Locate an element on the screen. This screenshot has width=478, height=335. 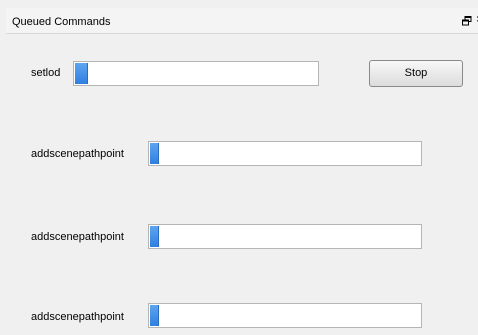
panel-title: Queued Commands is located at coordinates (61, 22).